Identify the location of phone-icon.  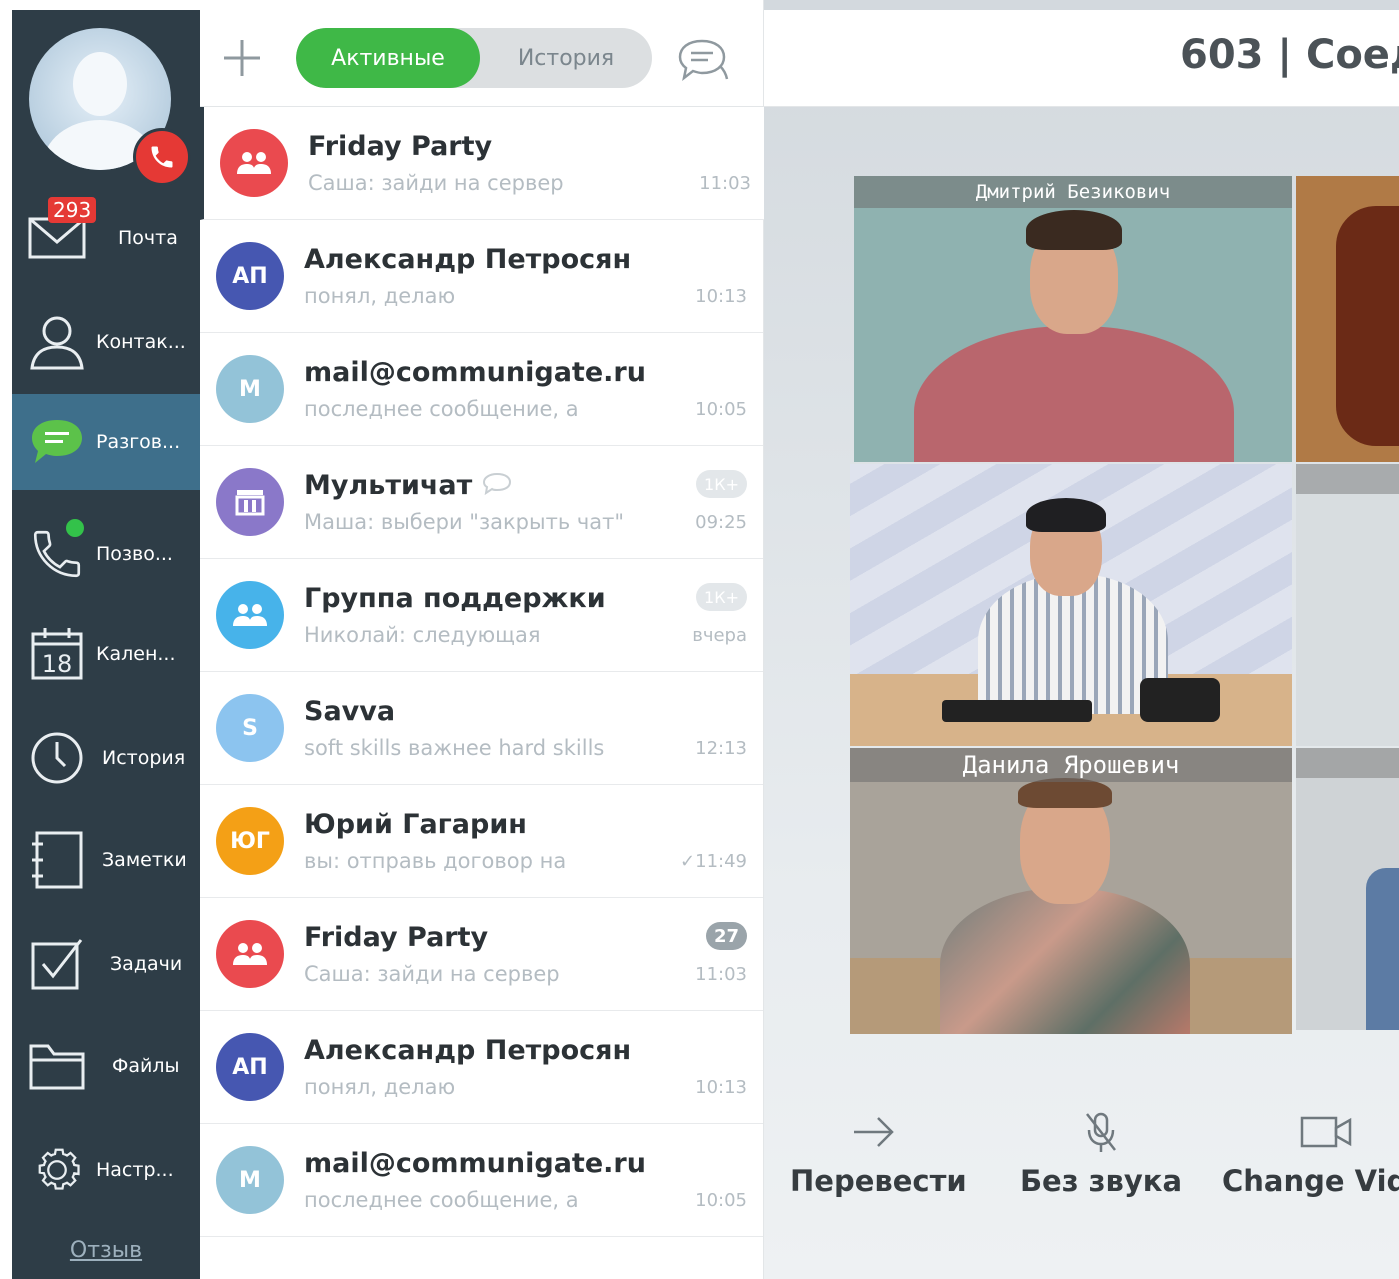
(57, 552).